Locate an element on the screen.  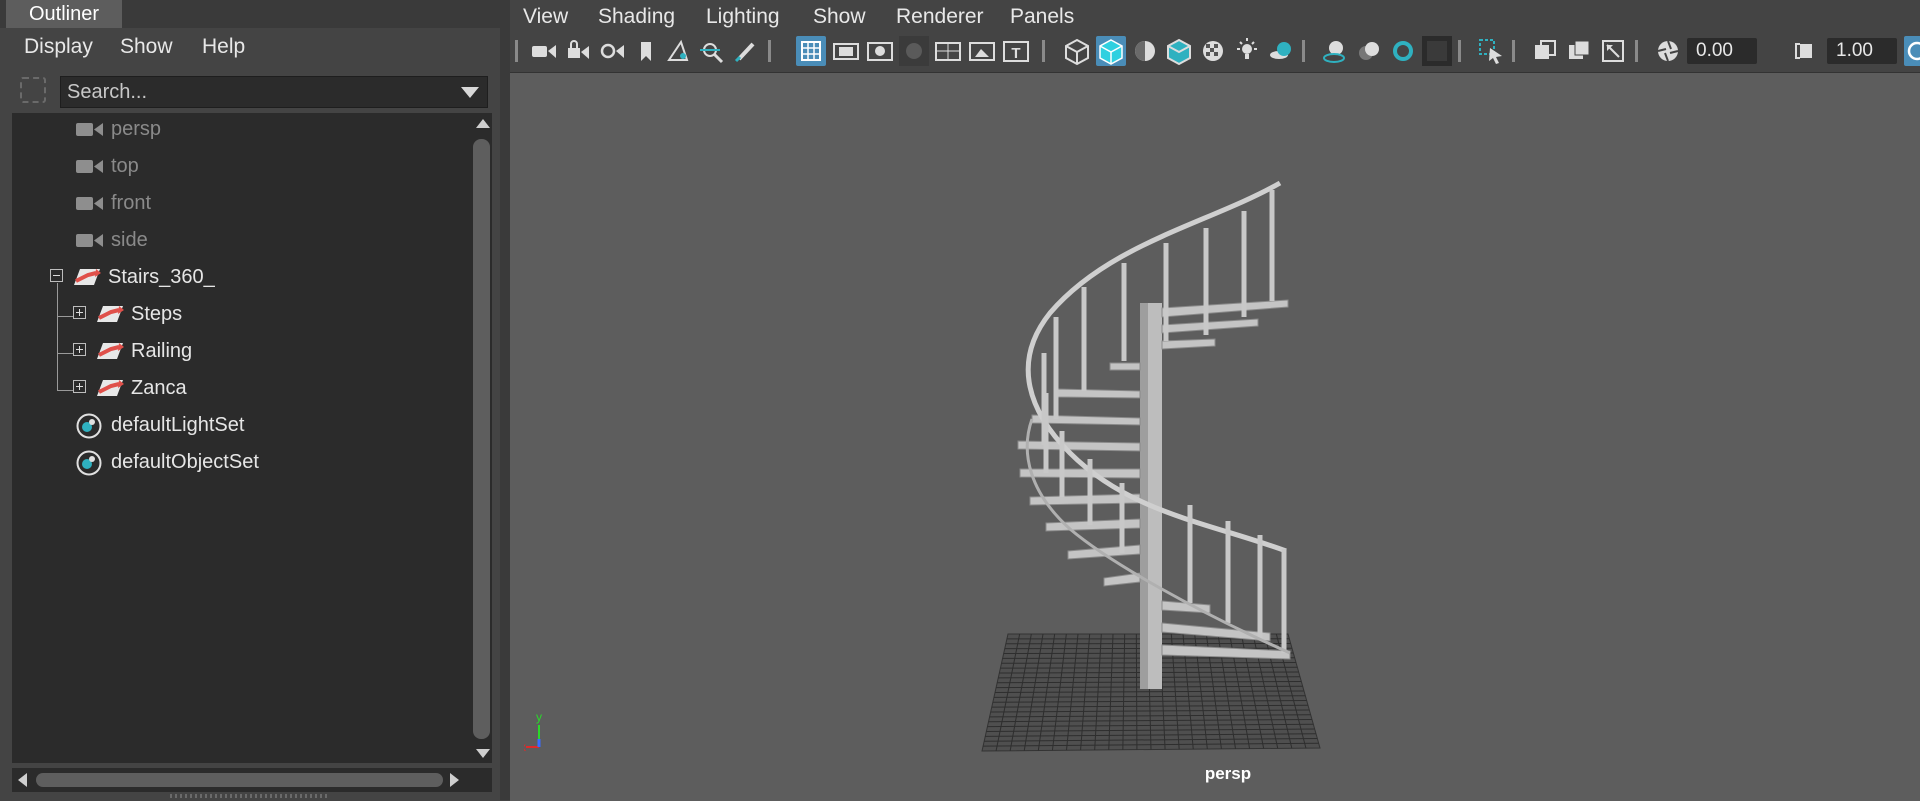
tree-item-label: Zanca is located at coordinates (159, 388).